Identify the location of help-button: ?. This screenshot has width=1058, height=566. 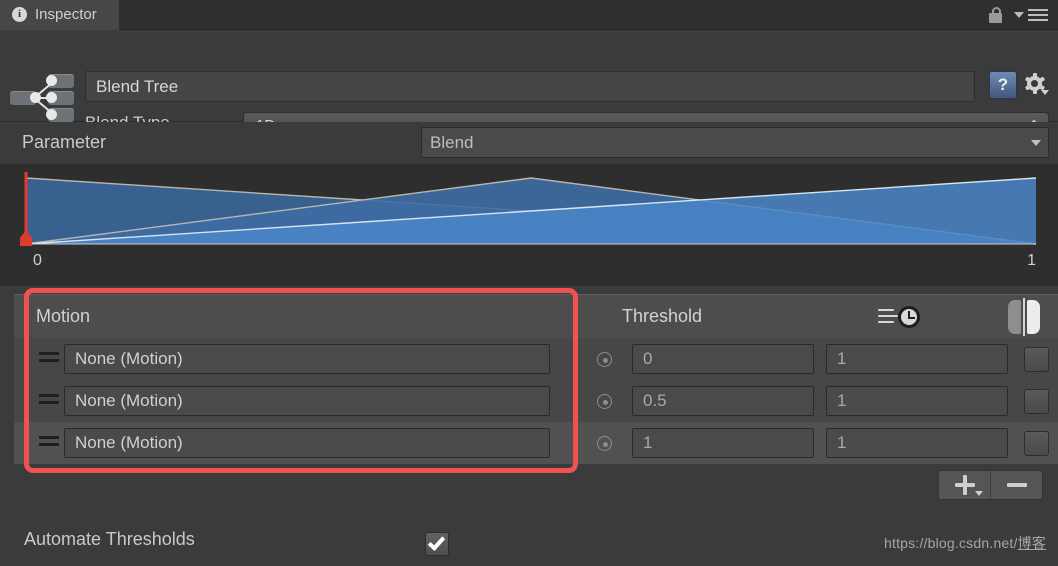
(1003, 85).